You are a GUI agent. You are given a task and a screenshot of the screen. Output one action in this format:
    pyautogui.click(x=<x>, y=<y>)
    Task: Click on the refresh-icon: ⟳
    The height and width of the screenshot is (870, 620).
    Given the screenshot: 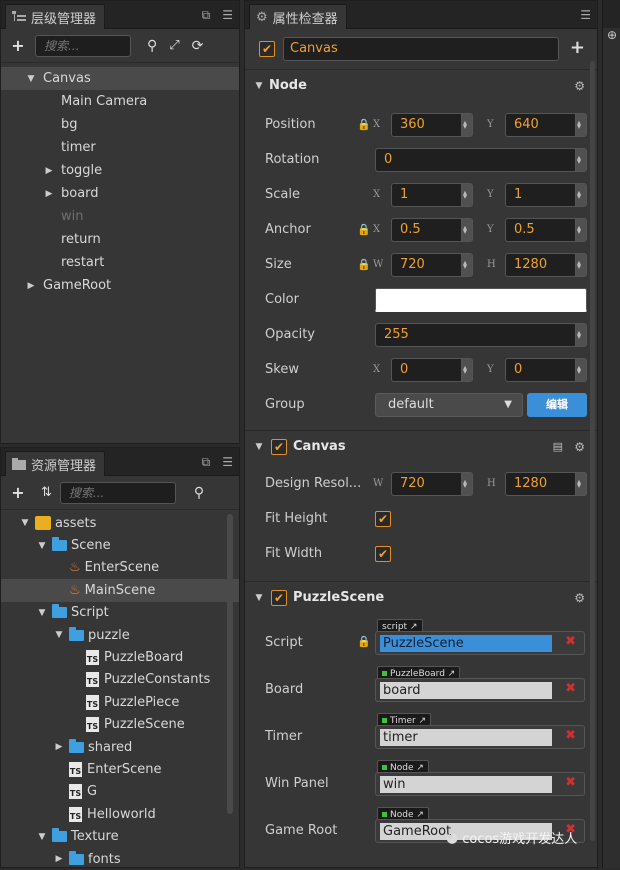 What is the action you would take?
    pyautogui.click(x=198, y=46)
    